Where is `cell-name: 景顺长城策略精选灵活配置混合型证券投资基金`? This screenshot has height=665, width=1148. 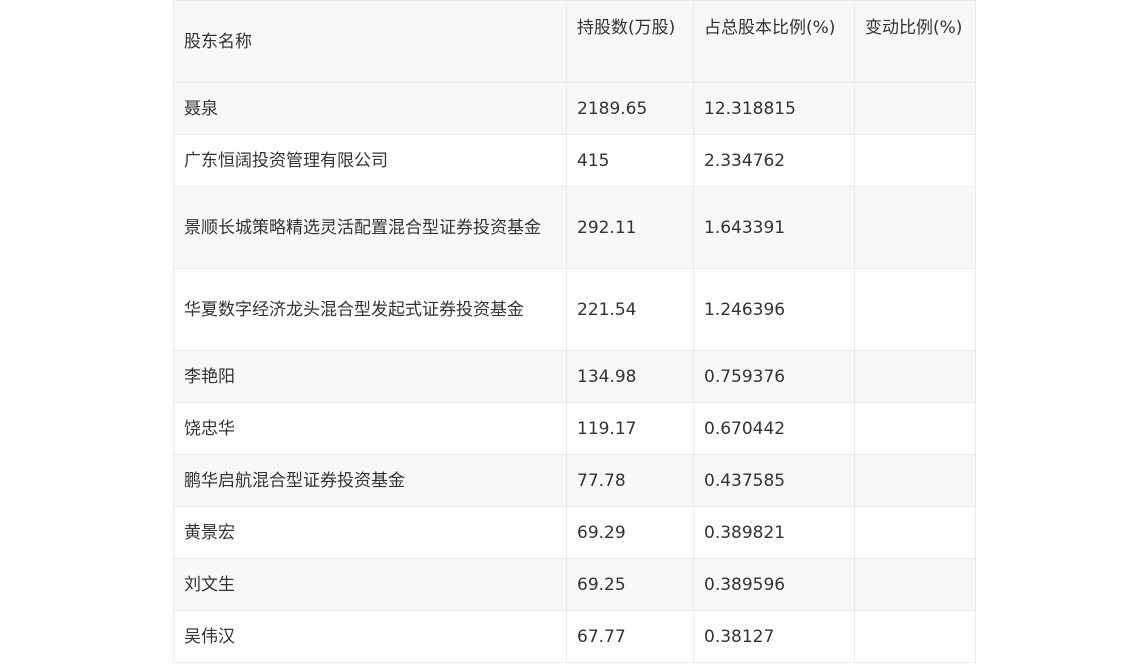
cell-name: 景顺长城策略精选灵活配置混合型证券投资基金 is located at coordinates (370, 227).